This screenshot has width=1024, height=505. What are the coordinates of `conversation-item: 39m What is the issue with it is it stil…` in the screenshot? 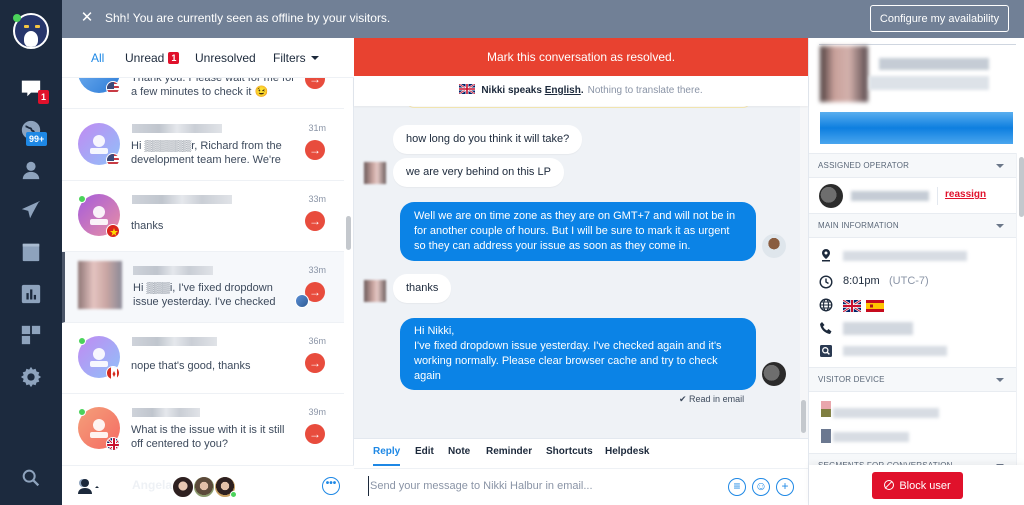 It's located at (203, 429).